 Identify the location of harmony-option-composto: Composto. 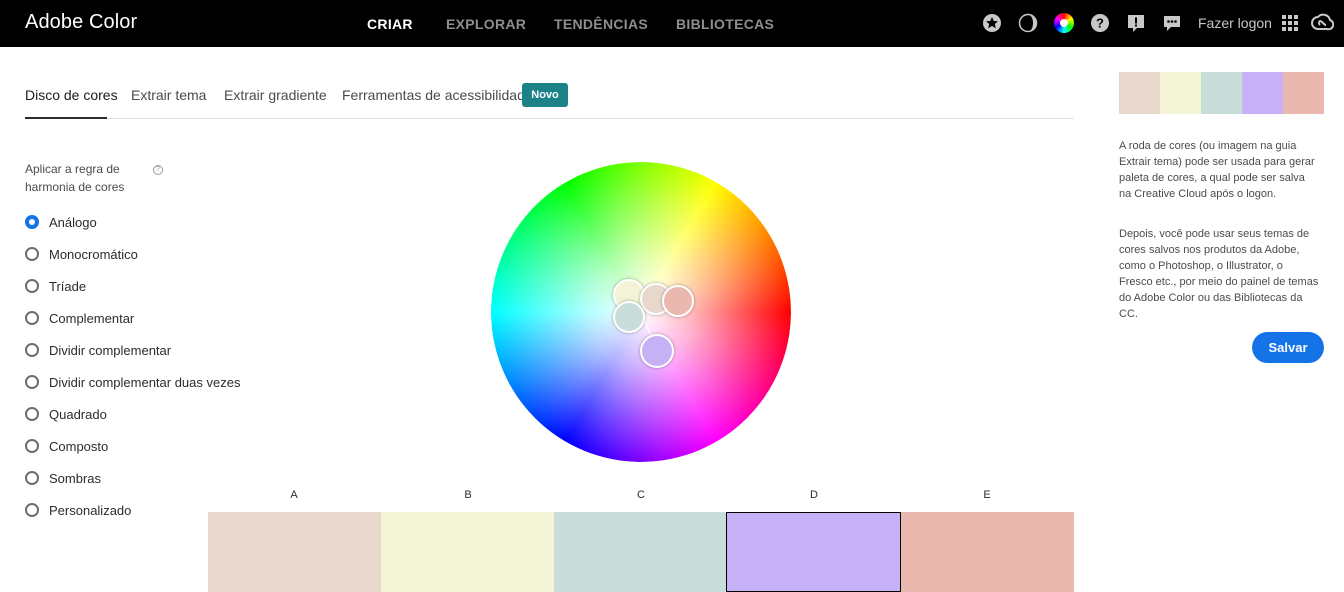
(66, 446).